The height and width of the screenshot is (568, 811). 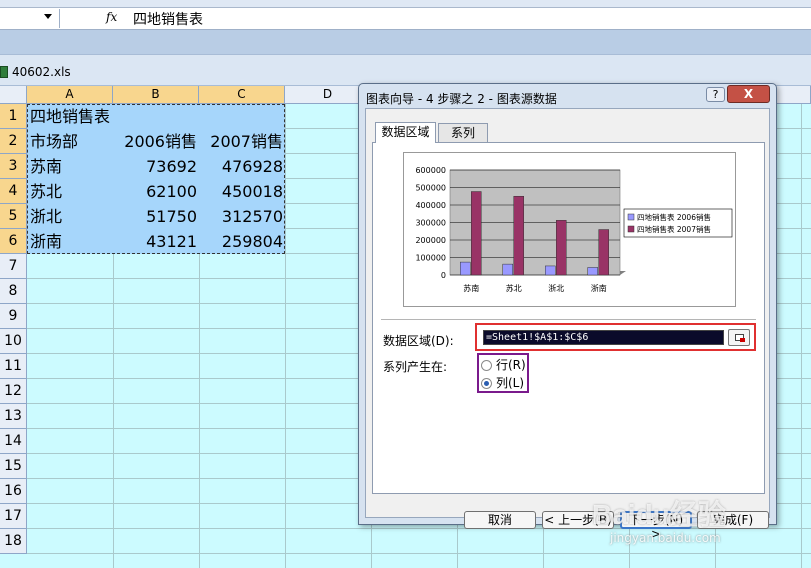 What do you see at coordinates (430, 170) in the screenshot?
I see `y-tick-label: 600000` at bounding box center [430, 170].